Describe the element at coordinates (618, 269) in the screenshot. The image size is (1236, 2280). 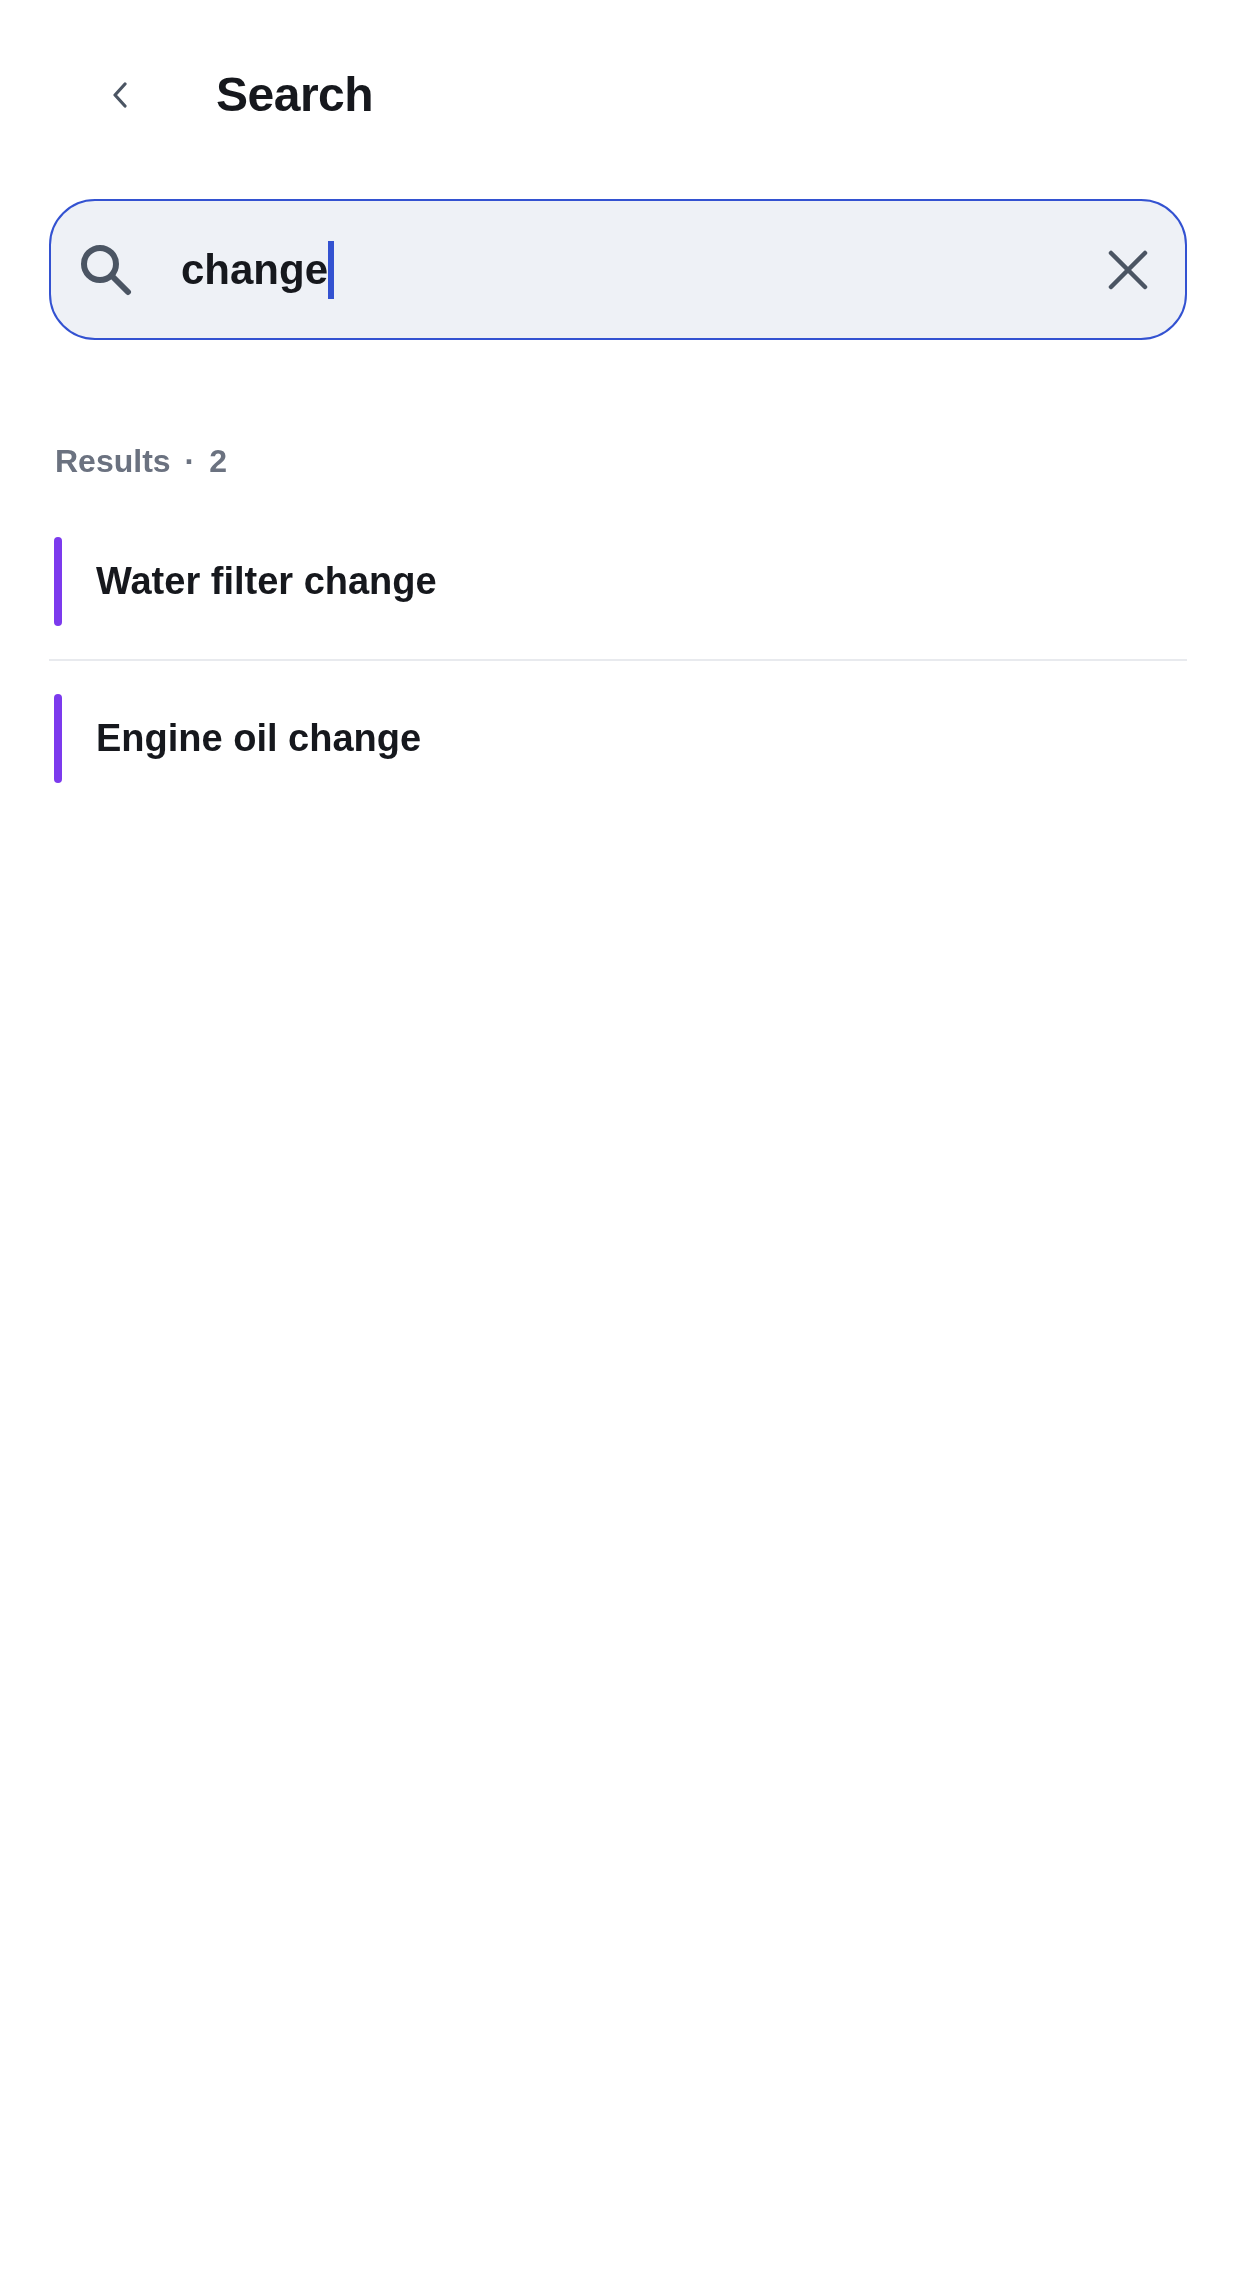
I see `search-field: change` at that location.